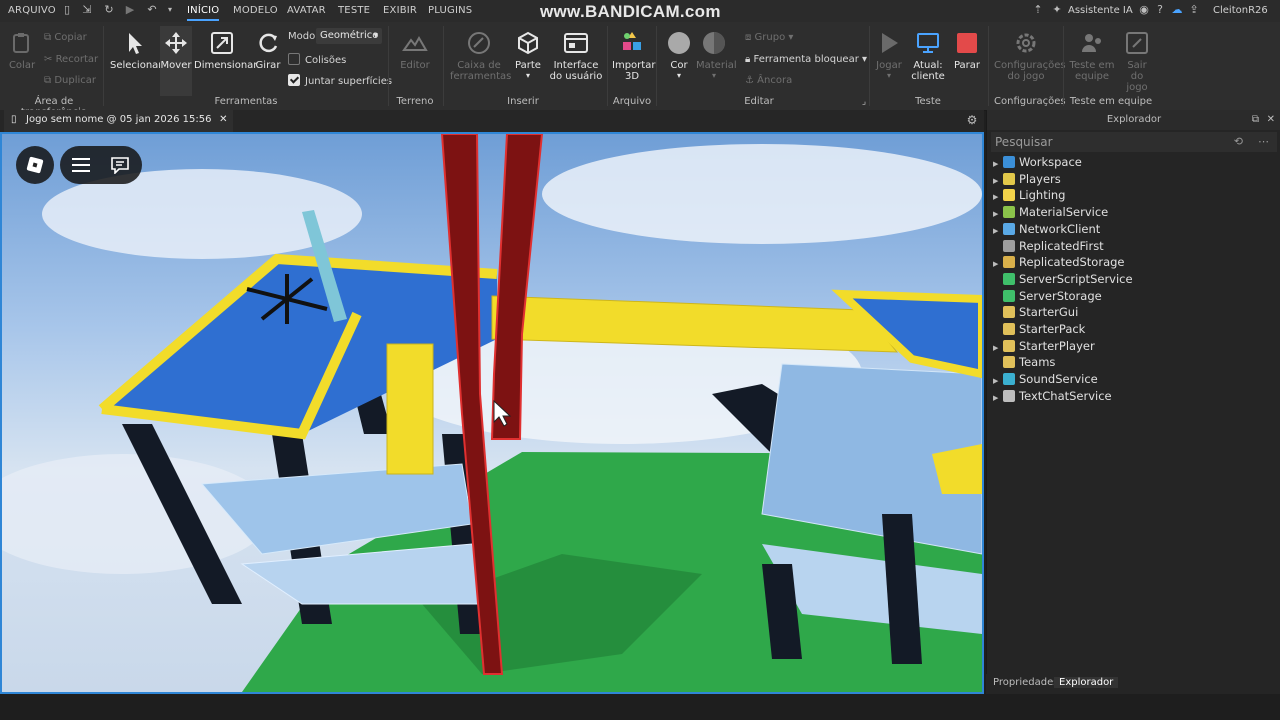  Describe the element at coordinates (1100, 10) in the screenshot. I see `ai-assistant-button: Assistente IA` at that location.